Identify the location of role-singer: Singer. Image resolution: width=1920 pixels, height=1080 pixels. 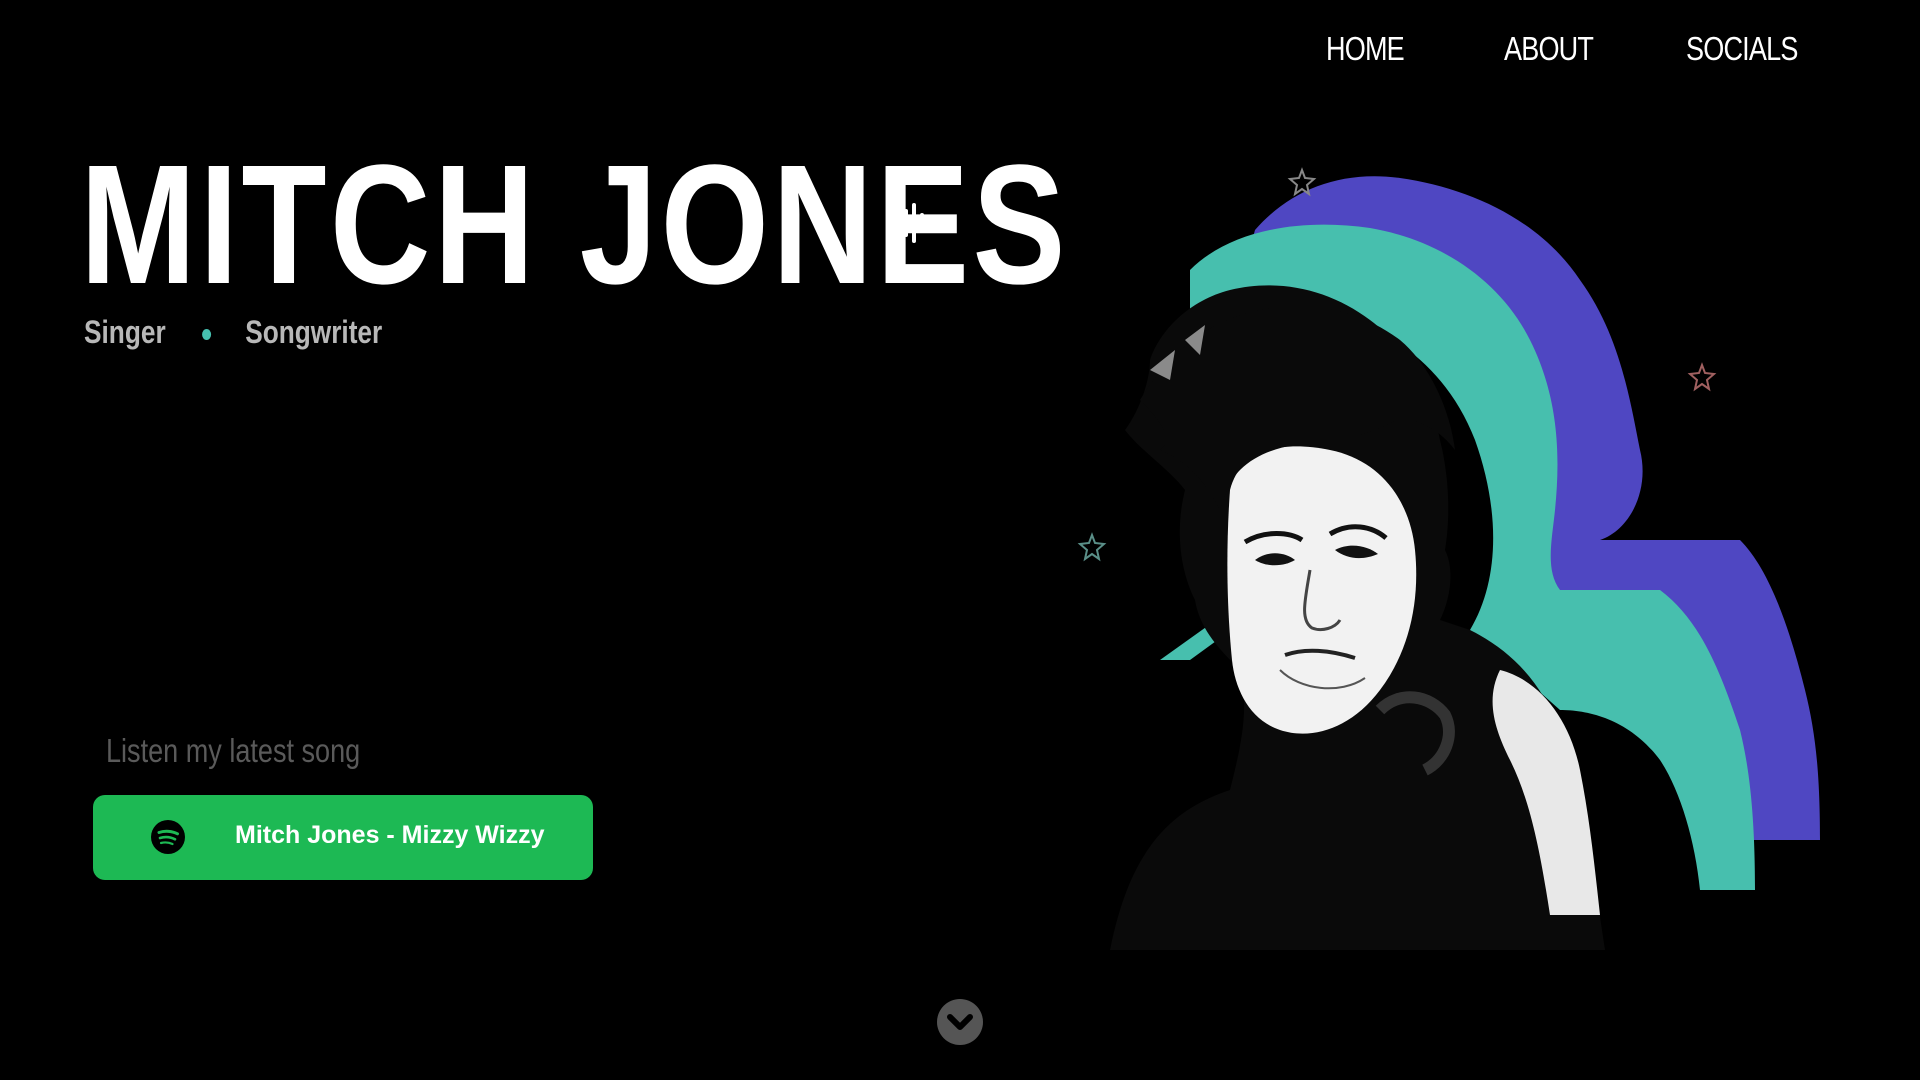
(125, 332).